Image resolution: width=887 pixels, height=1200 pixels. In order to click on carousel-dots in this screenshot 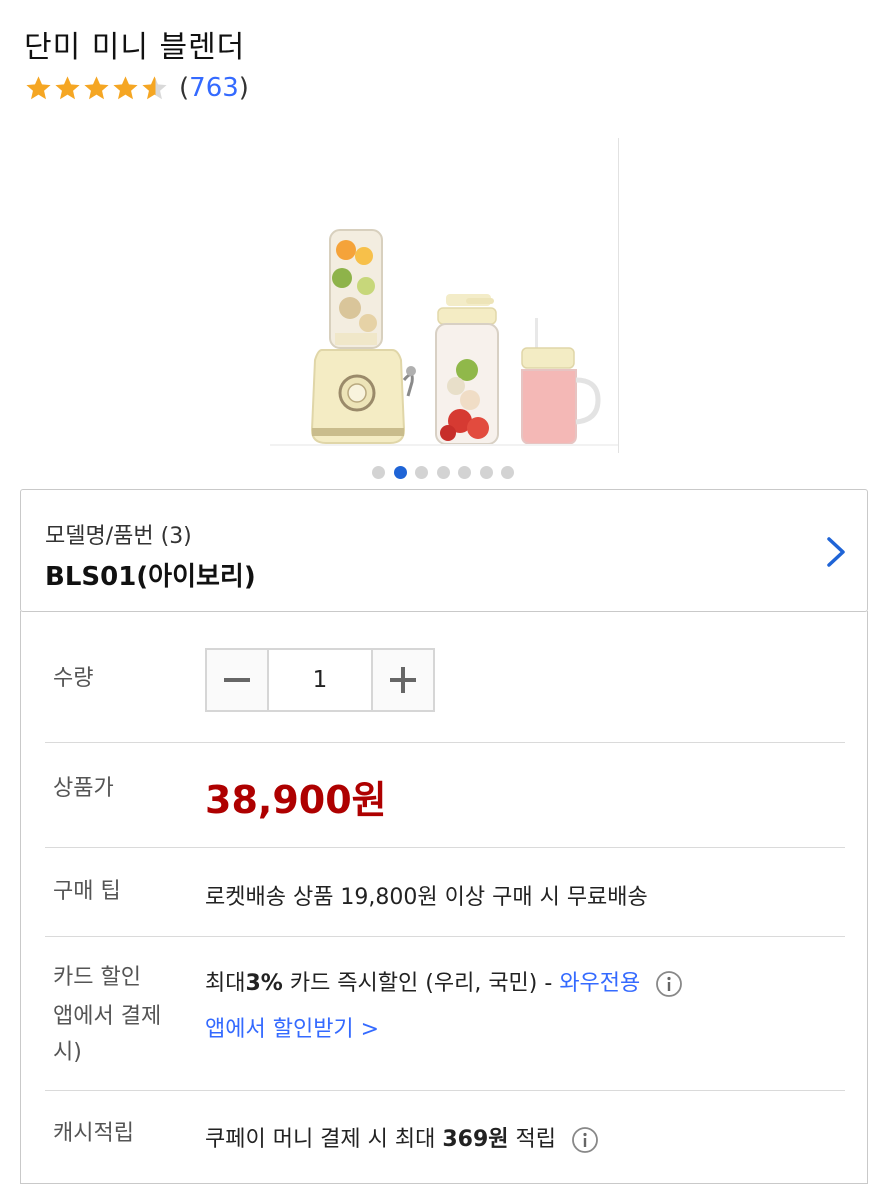, I will do `click(447, 472)`.